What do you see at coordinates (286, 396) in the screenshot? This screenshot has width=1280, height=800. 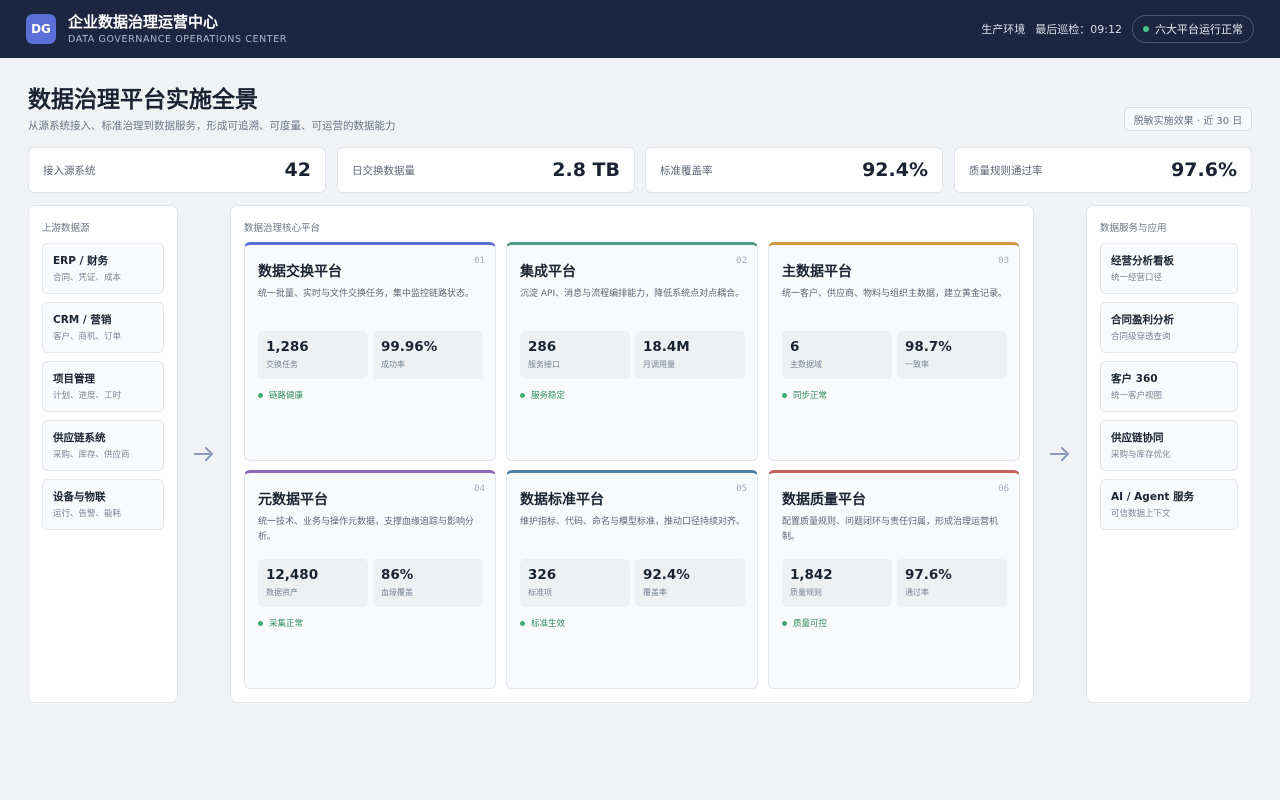 I see `card-status-text: 链路健康` at bounding box center [286, 396].